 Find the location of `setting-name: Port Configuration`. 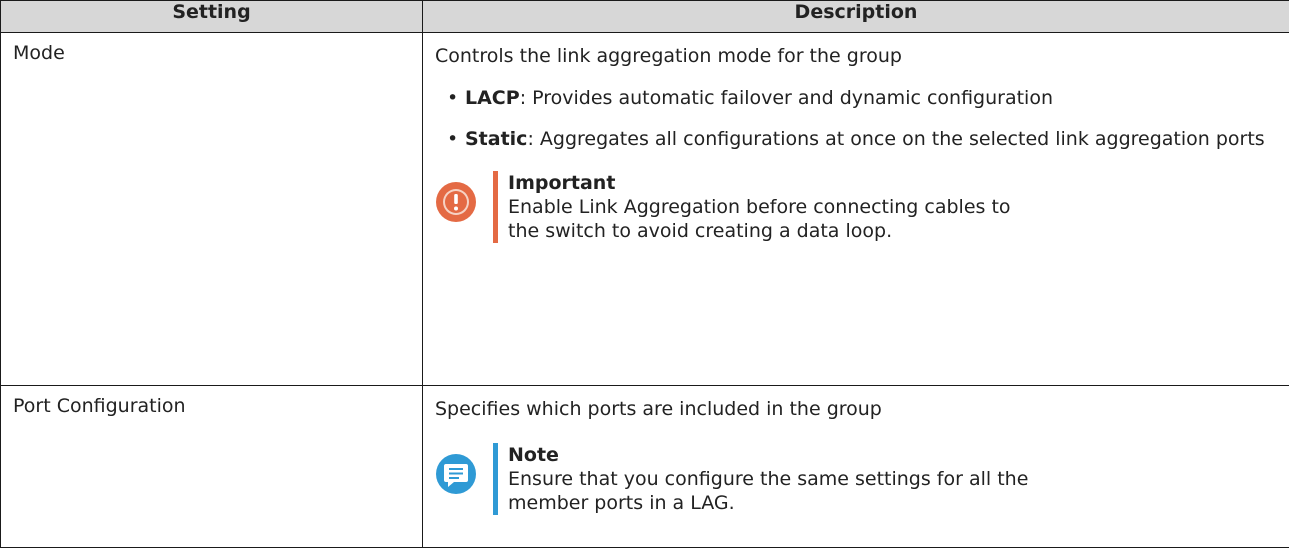

setting-name: Port Configuration is located at coordinates (212, 467).